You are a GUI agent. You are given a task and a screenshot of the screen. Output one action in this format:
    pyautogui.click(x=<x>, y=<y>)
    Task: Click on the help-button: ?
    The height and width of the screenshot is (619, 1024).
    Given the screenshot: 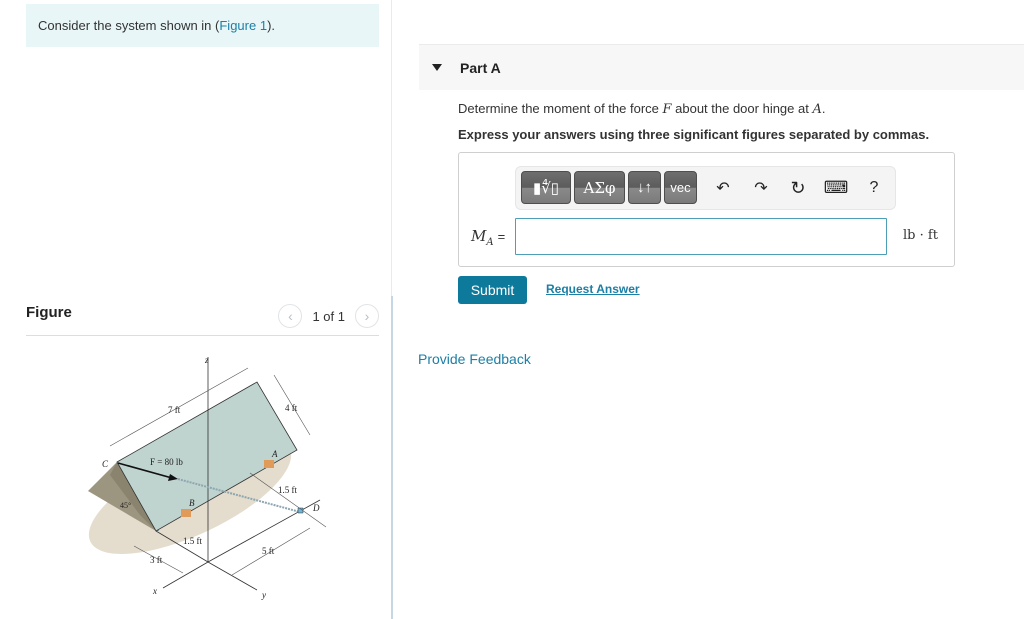 What is the action you would take?
    pyautogui.click(x=874, y=188)
    